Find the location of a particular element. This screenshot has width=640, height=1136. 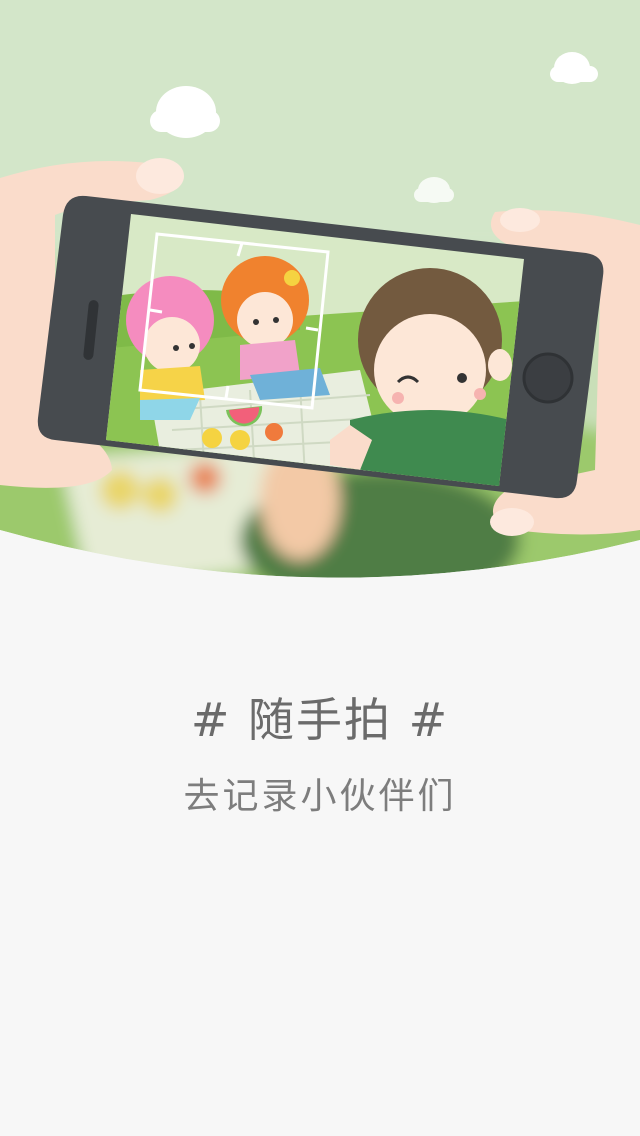

intro-text-block: # 随手拍 # 去记录小伙伴们 is located at coordinates (320, 756).